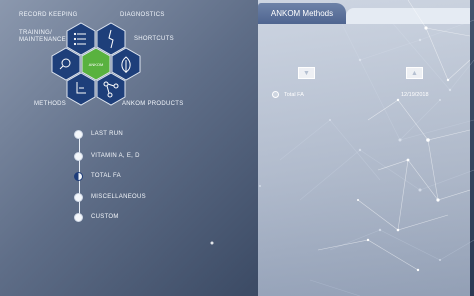 This screenshot has width=474, height=296. I want to click on menu-item-label: TOTAL FA, so click(106, 176).